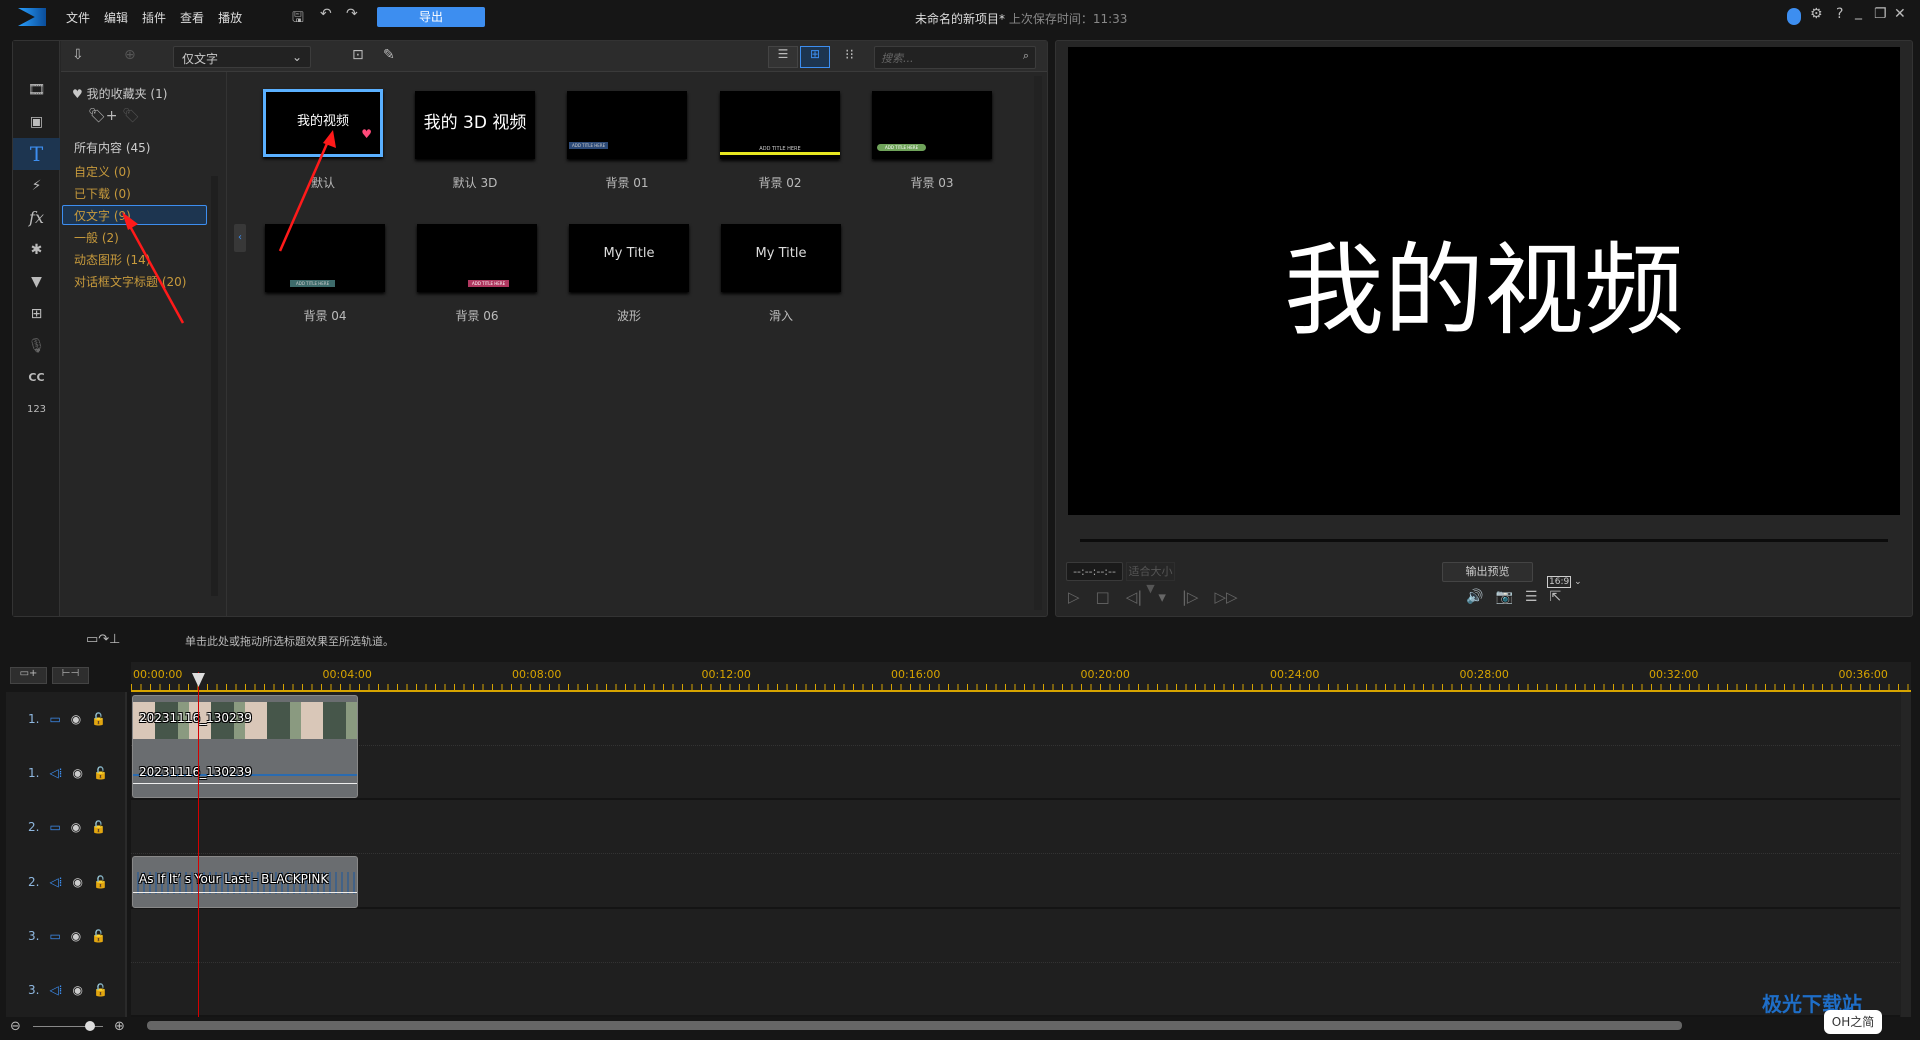 The width and height of the screenshot is (1920, 1040). What do you see at coordinates (1484, 290) in the screenshot?
I see `preview-title-text: 我的视频` at bounding box center [1484, 290].